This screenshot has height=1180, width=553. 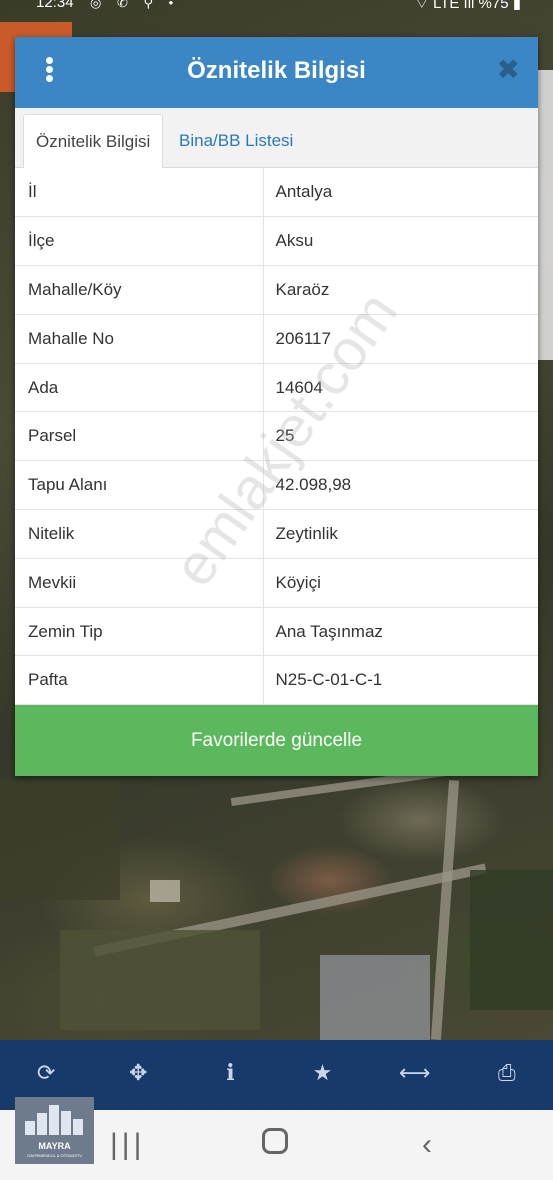 I want to click on attribute-row: Pafta N25-C-01-C-1, so click(x=276, y=680).